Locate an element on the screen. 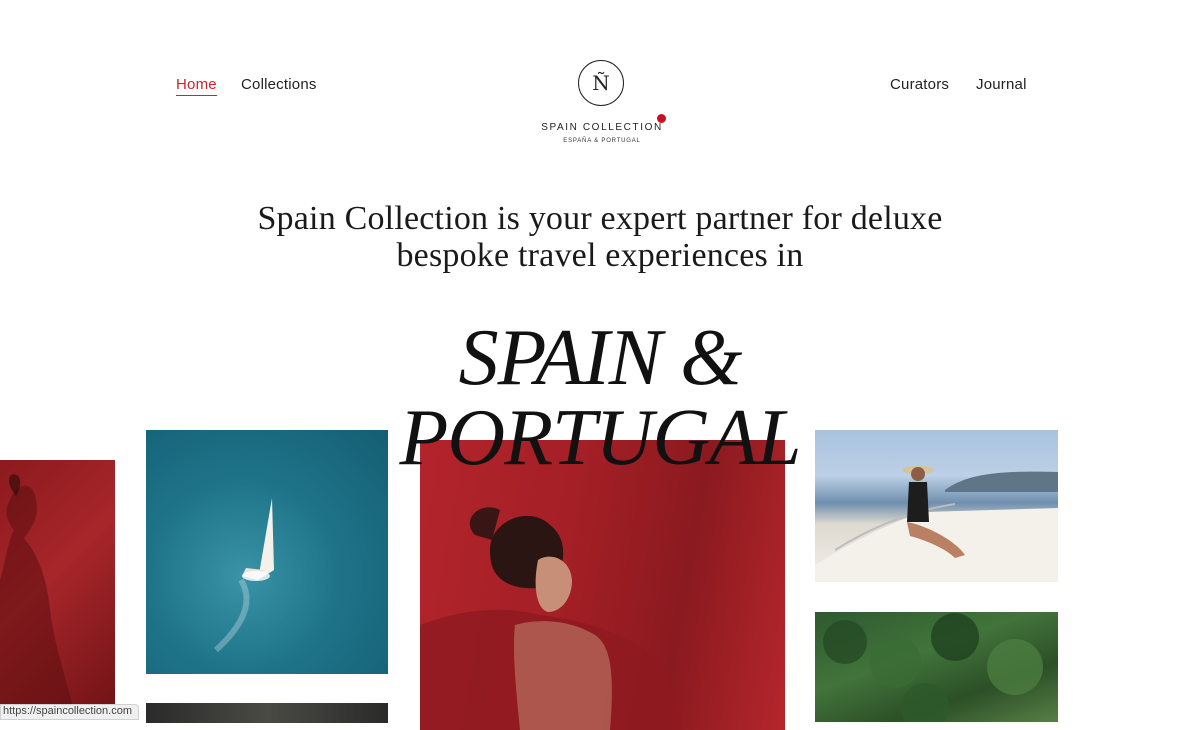 The width and height of the screenshot is (1200, 730). photo-dancer-center is located at coordinates (602, 585).